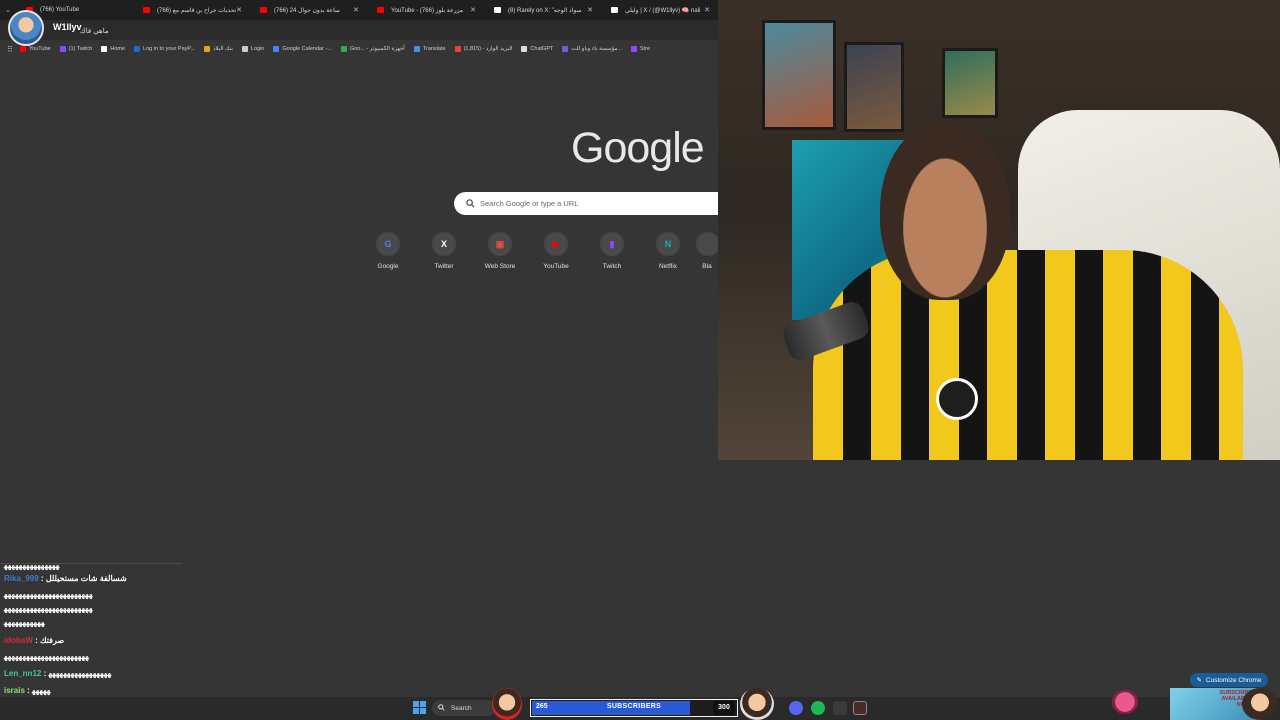 This screenshot has width=1280, height=720. What do you see at coordinates (542, 49) in the screenshot?
I see `bookmark-label: ChatGPT` at bounding box center [542, 49].